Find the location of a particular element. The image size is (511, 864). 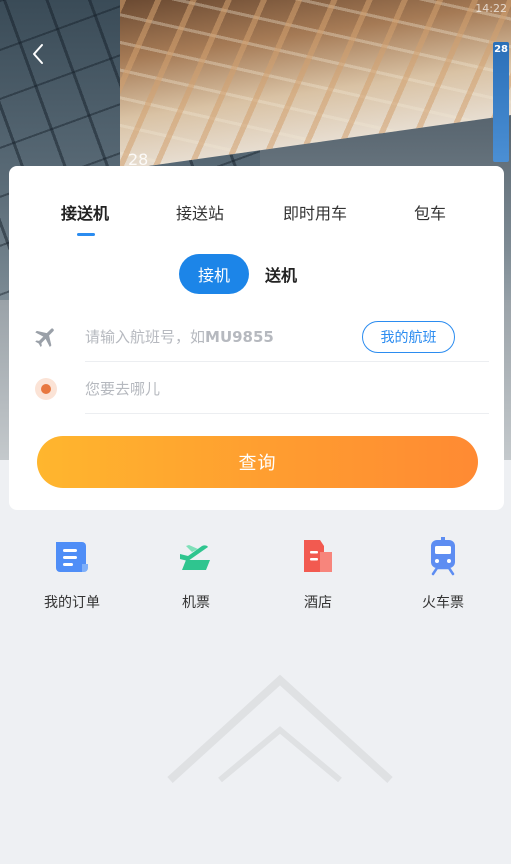

flight-placeholder-example: MU9855 is located at coordinates (239, 337).